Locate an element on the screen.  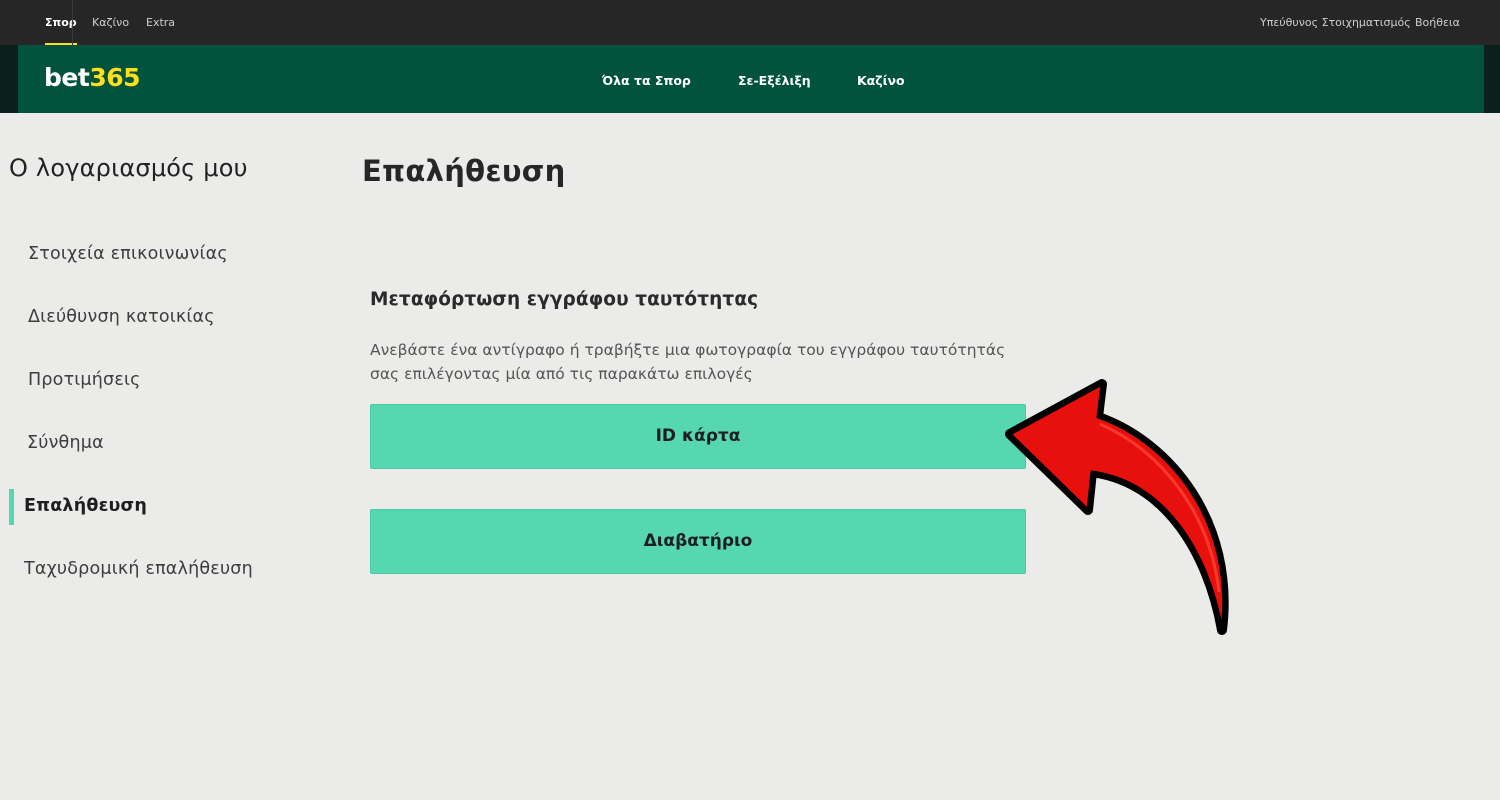
tab-casino: Καζίνο is located at coordinates (110, 22).